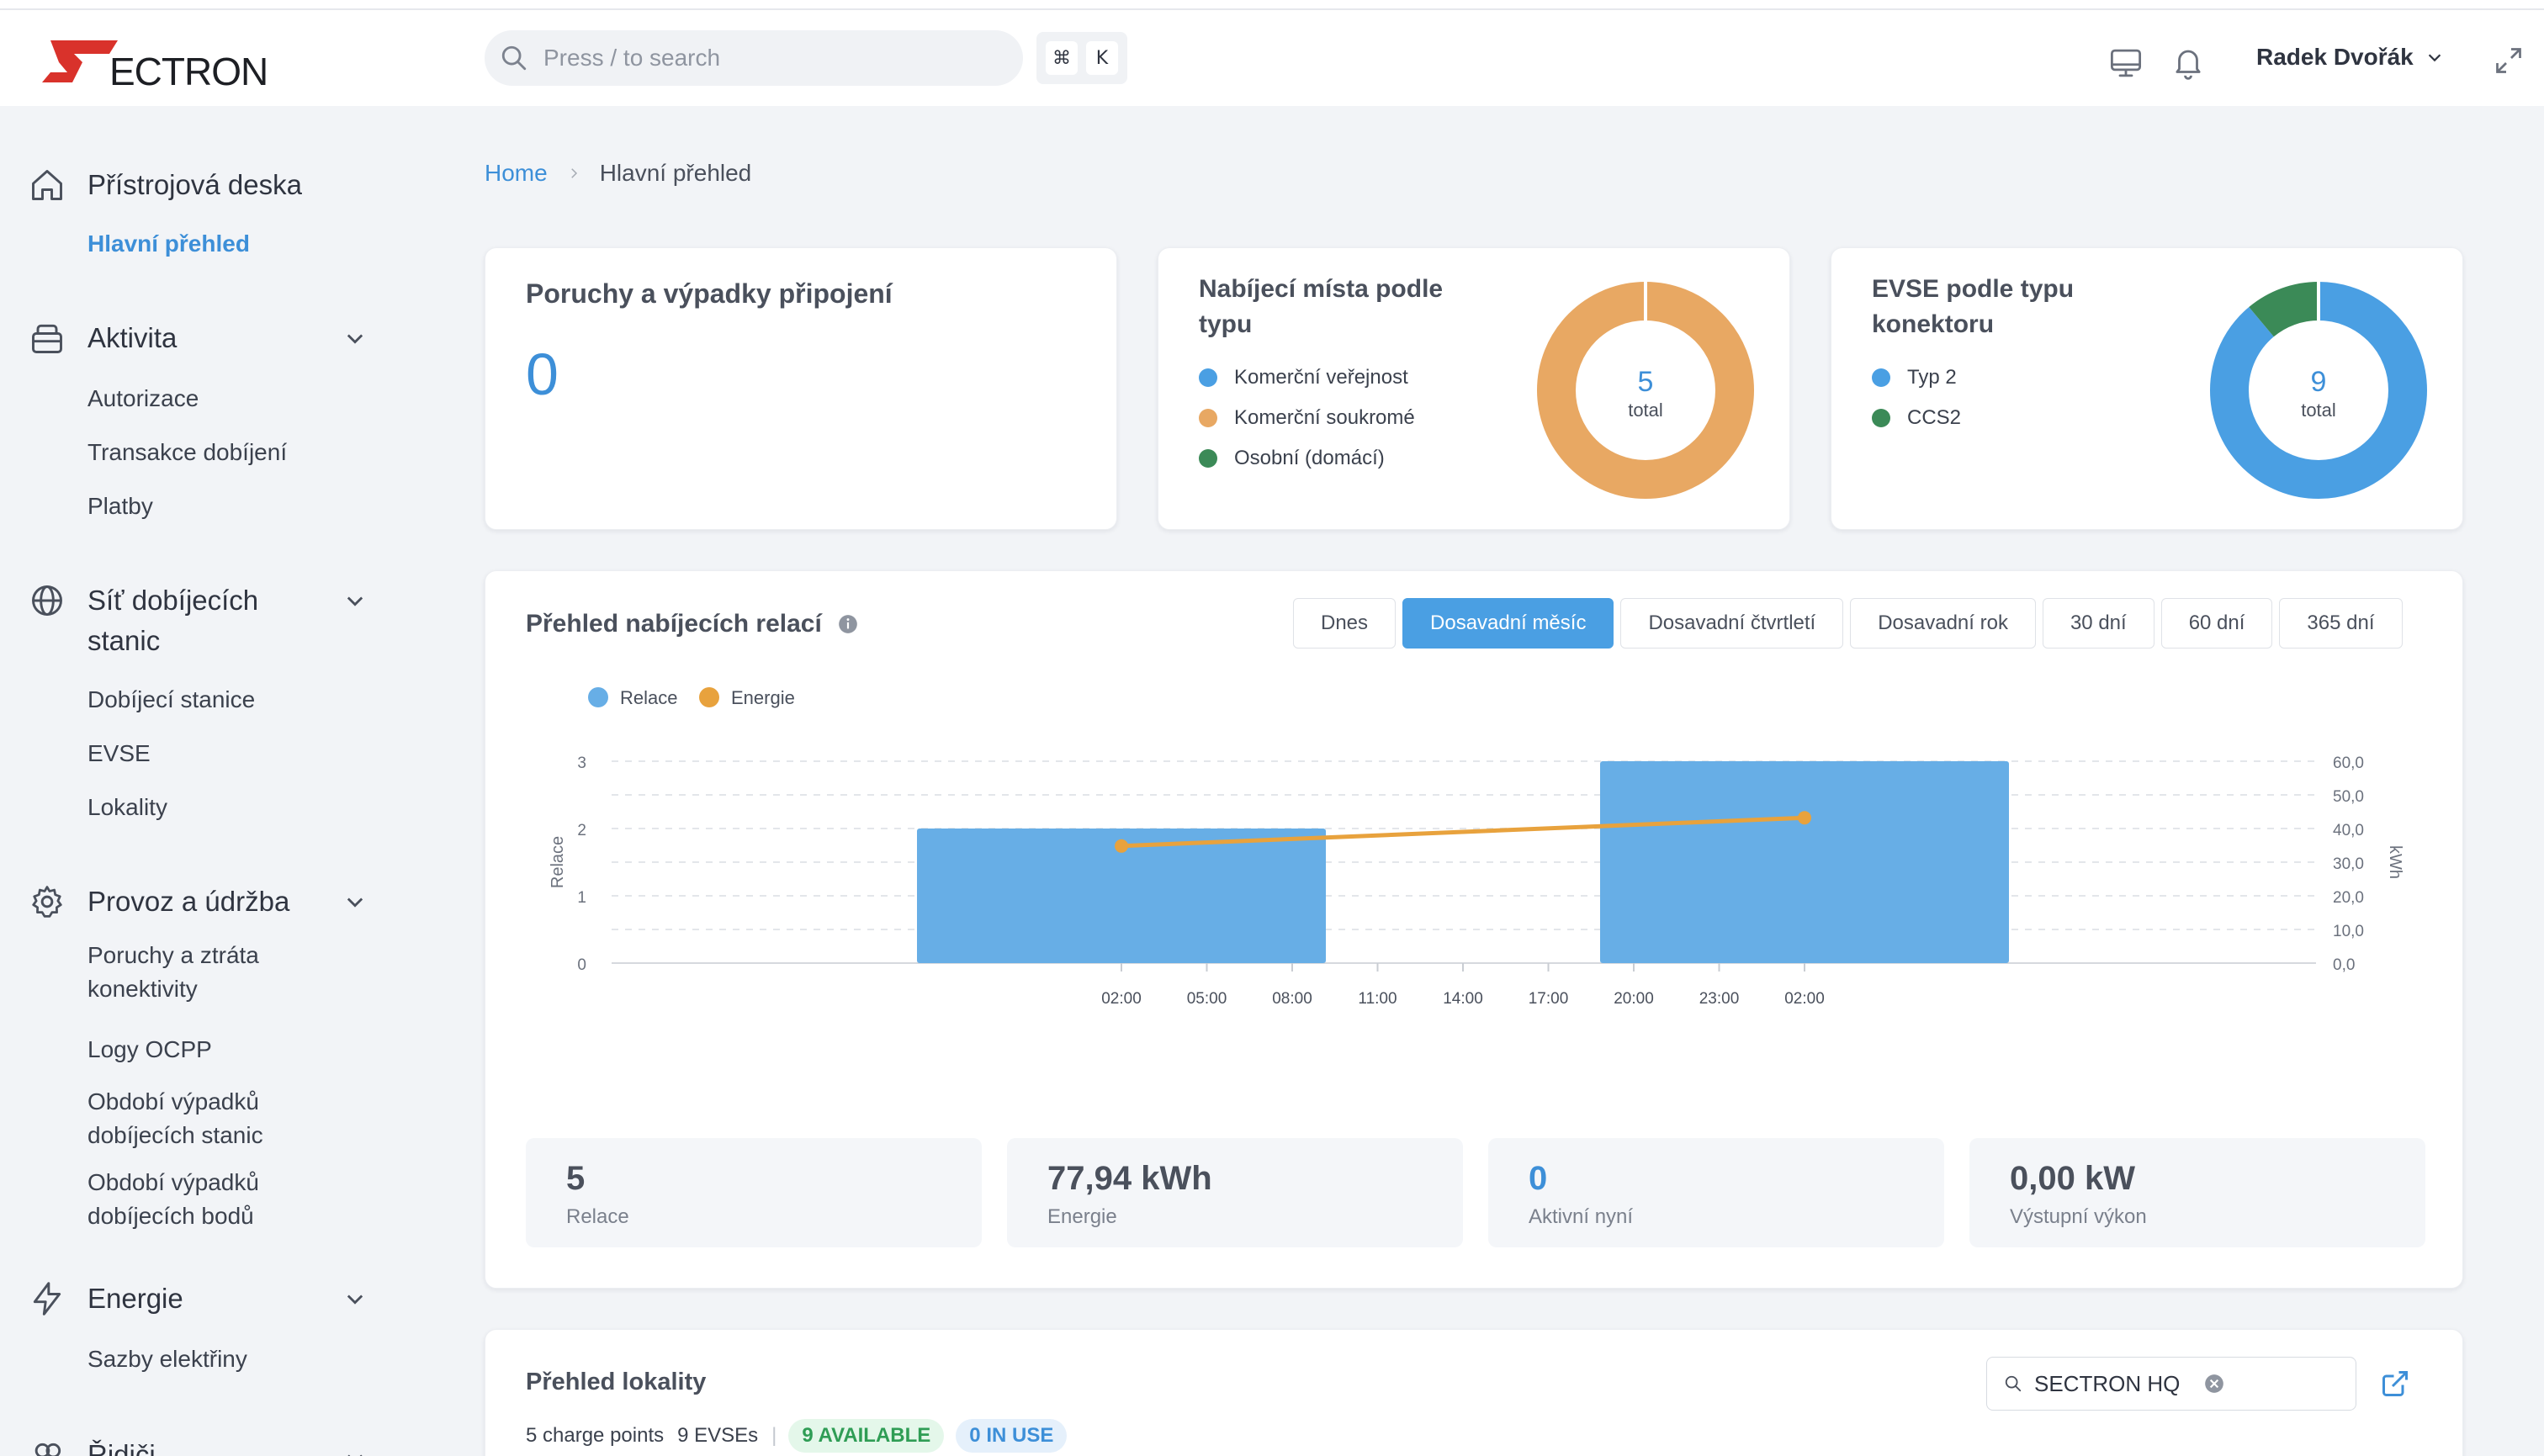 The width and height of the screenshot is (2544, 1456). What do you see at coordinates (598, 697) in the screenshot?
I see `legend-dot-relace` at bounding box center [598, 697].